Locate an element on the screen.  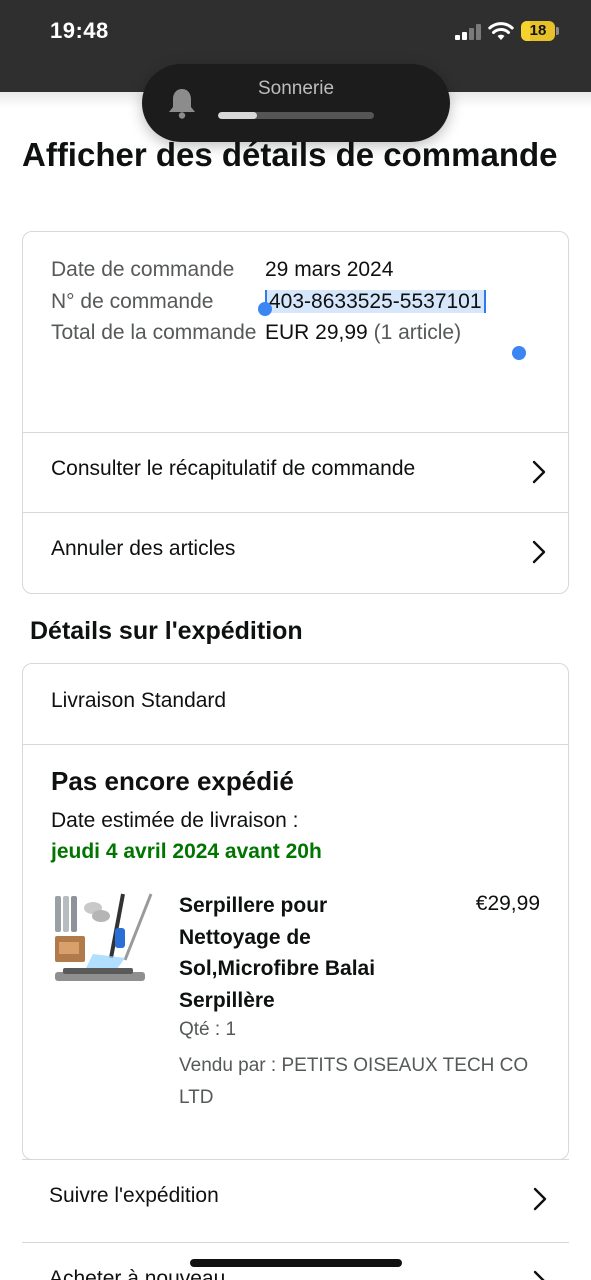
cancel-items-label: Annuler des articles is located at coordinates (143, 548).